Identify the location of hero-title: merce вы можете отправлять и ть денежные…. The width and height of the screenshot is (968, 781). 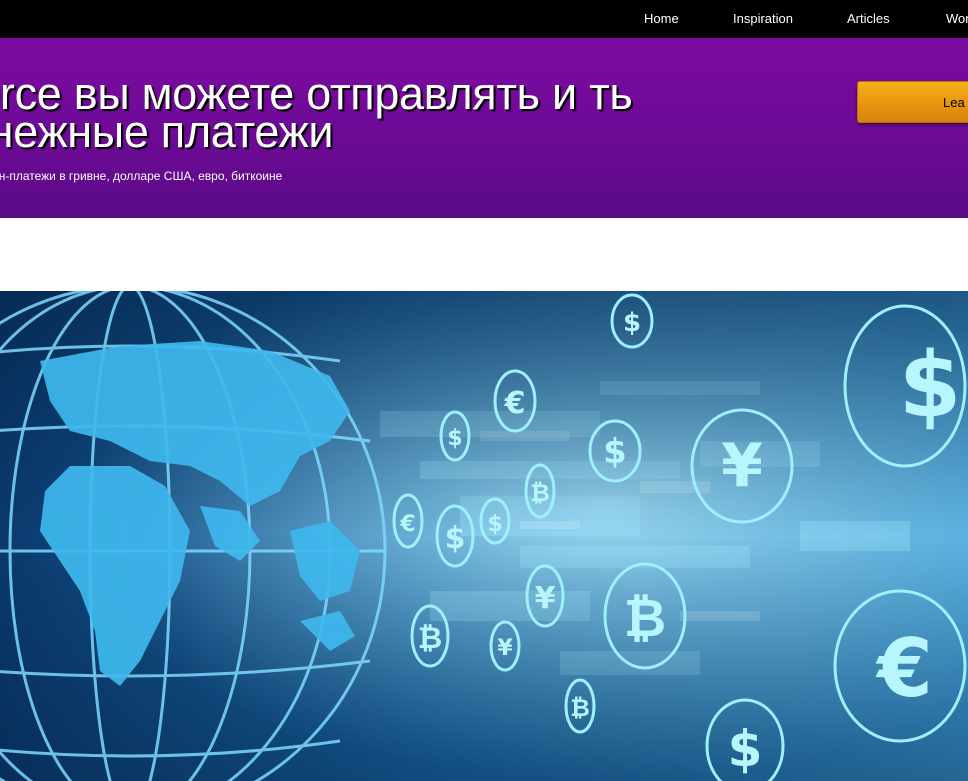
(316, 112).